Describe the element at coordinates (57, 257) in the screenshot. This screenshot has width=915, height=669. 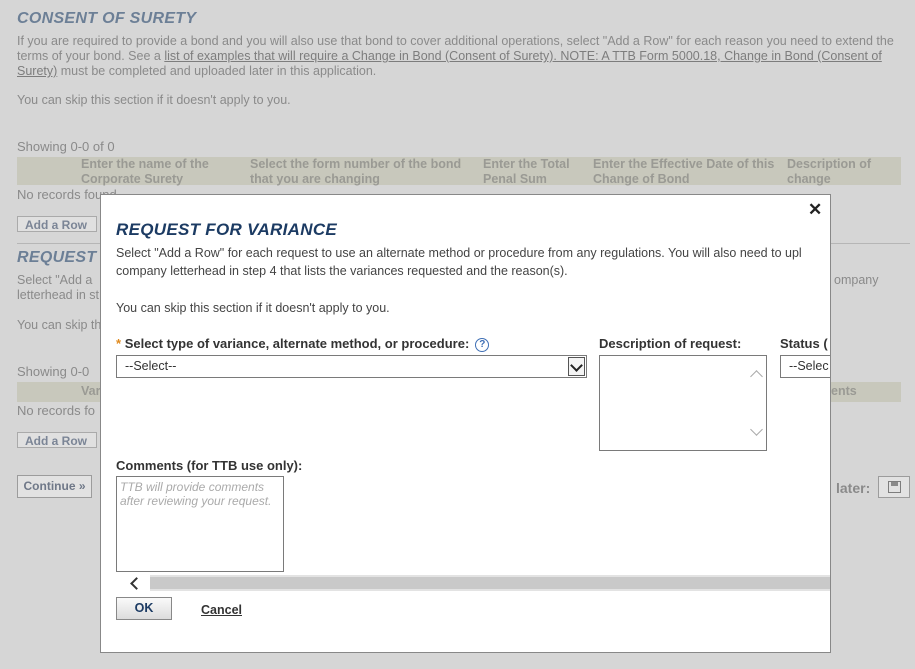
I see `variance-section-title: REQUEST` at that location.